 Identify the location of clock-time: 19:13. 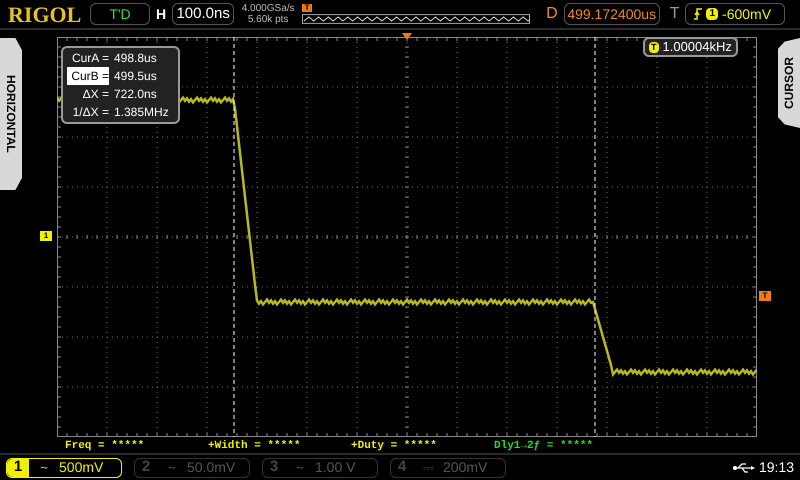
(776, 467).